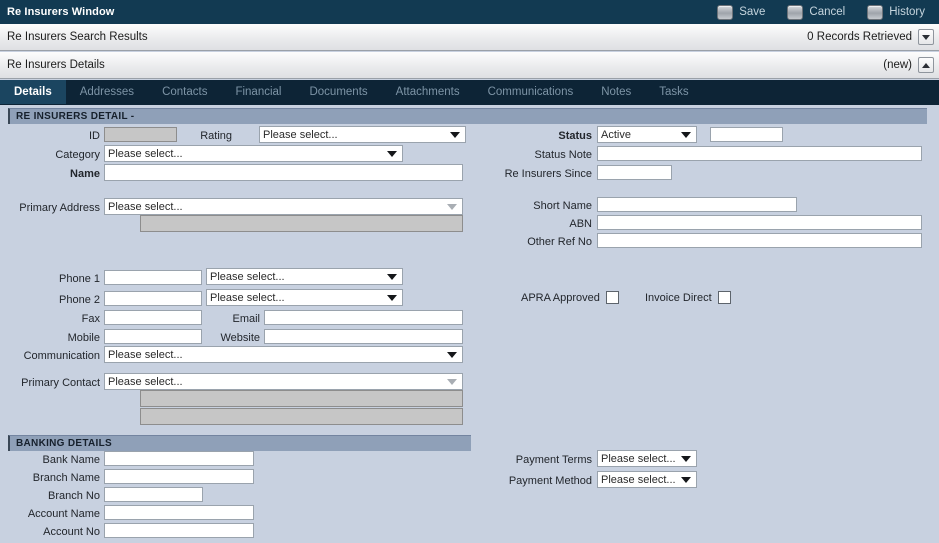 The width and height of the screenshot is (939, 543). Describe the element at coordinates (75, 116) in the screenshot. I see `section-header-re-insurers-detail-label: RE INSURERS DETAIL -` at that location.